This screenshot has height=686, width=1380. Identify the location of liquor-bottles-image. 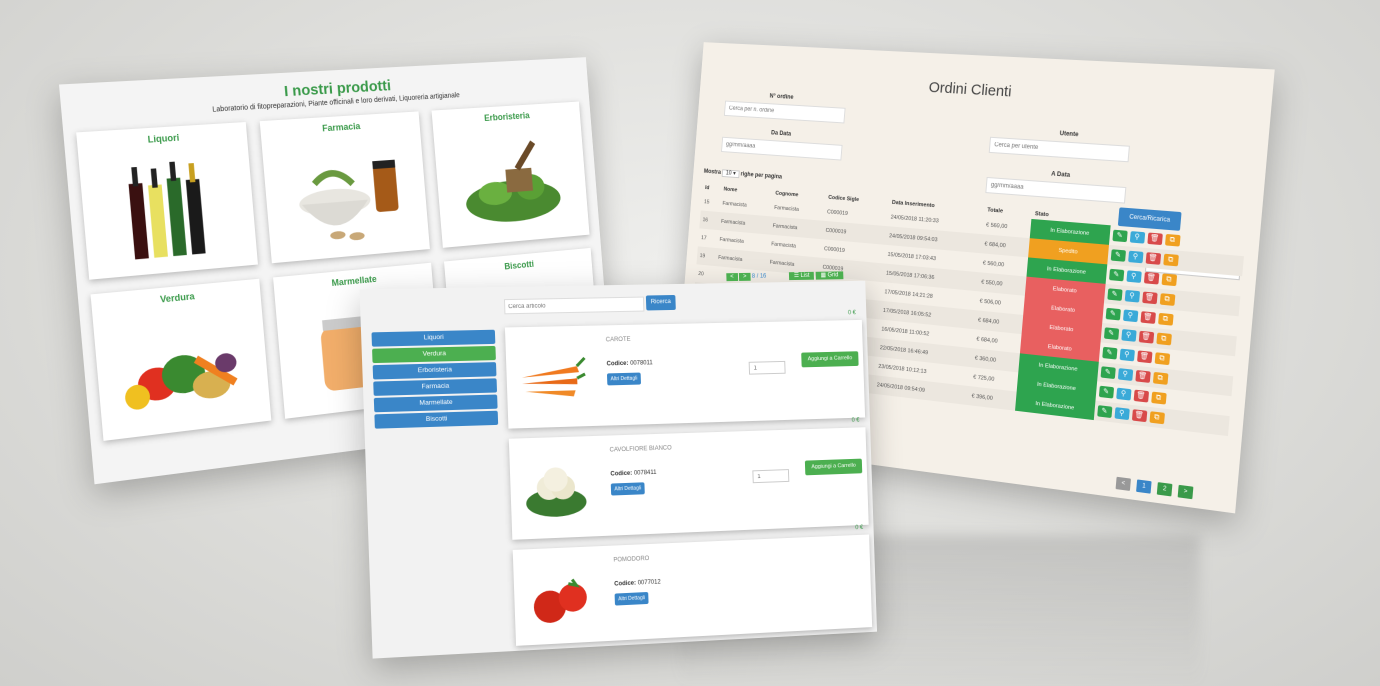
(168, 210).